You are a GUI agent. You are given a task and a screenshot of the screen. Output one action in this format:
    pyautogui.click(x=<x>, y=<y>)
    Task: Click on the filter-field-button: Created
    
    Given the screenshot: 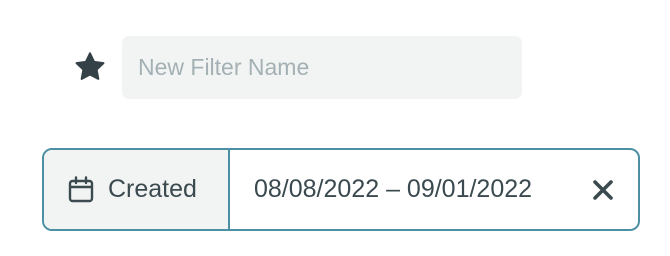 What is the action you would take?
    pyautogui.click(x=137, y=189)
    